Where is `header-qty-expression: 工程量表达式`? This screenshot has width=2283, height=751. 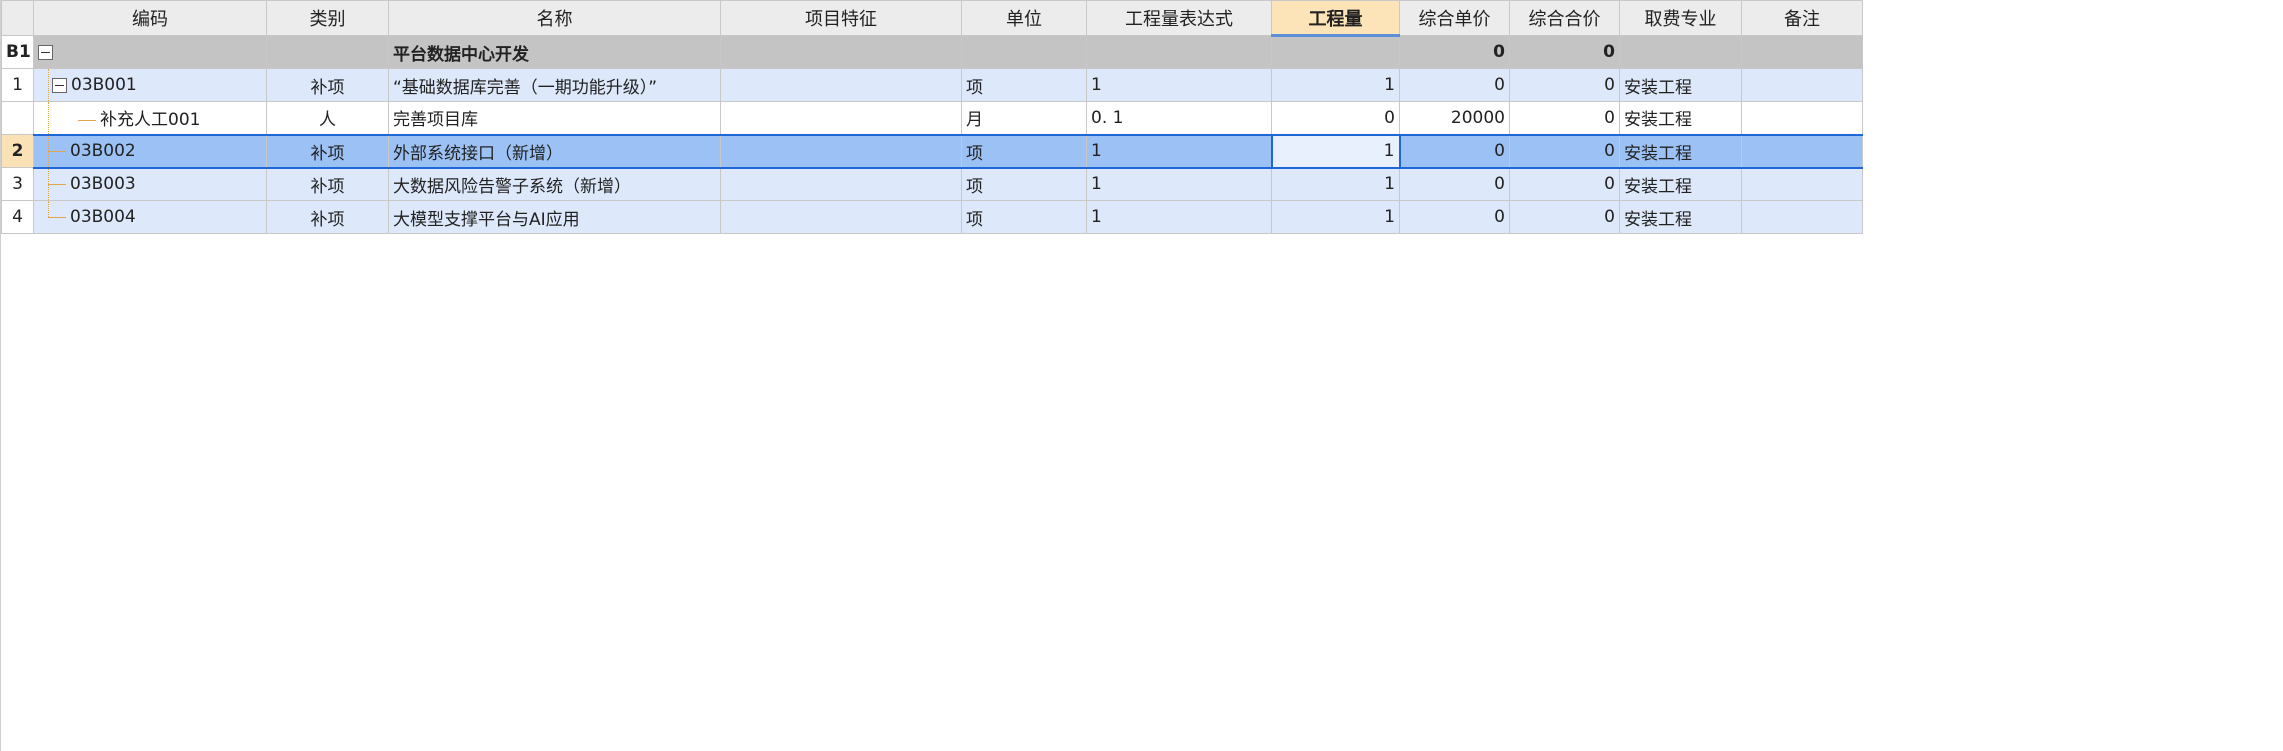 header-qty-expression: 工程量表达式 is located at coordinates (1179, 18).